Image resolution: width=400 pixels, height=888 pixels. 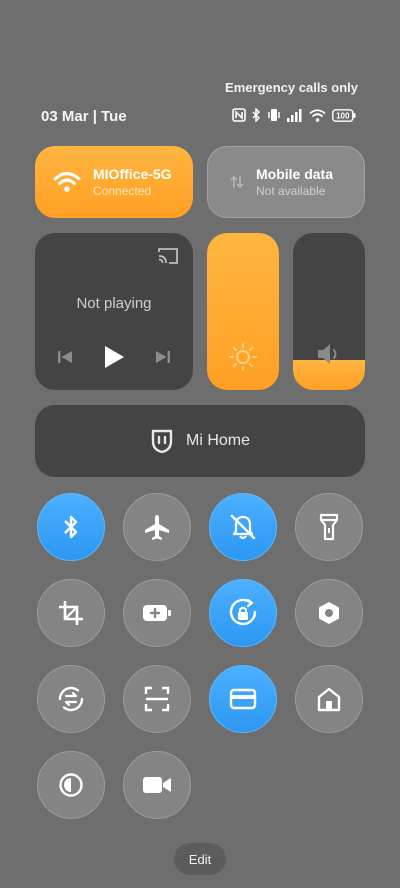 I want to click on brightness-icon, so click(x=243, y=357).